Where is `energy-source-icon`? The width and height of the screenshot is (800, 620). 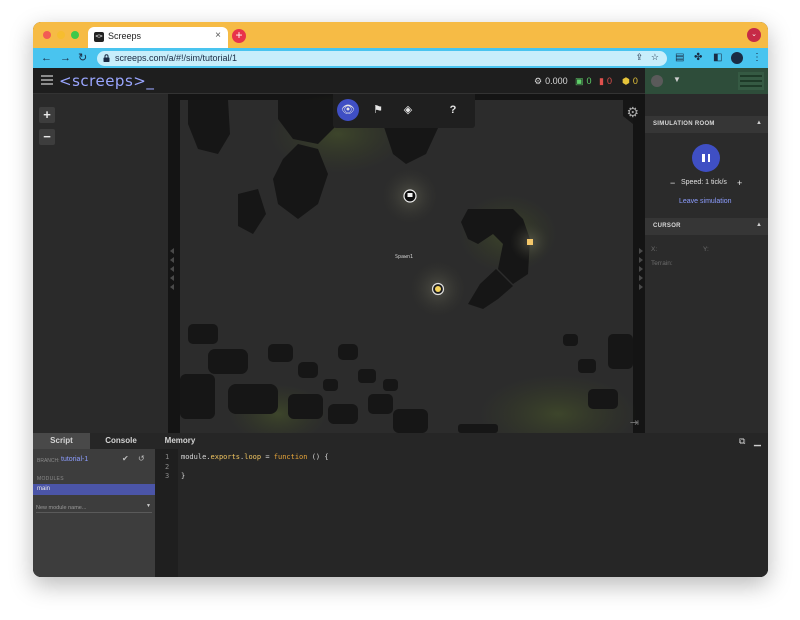 energy-source-icon is located at coordinates (530, 242).